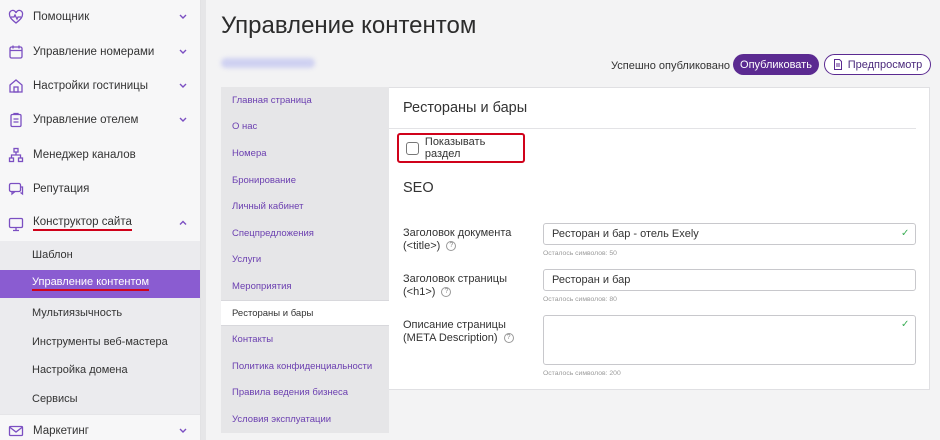 The height and width of the screenshot is (440, 940). I want to click on checkbox-box, so click(412, 148).